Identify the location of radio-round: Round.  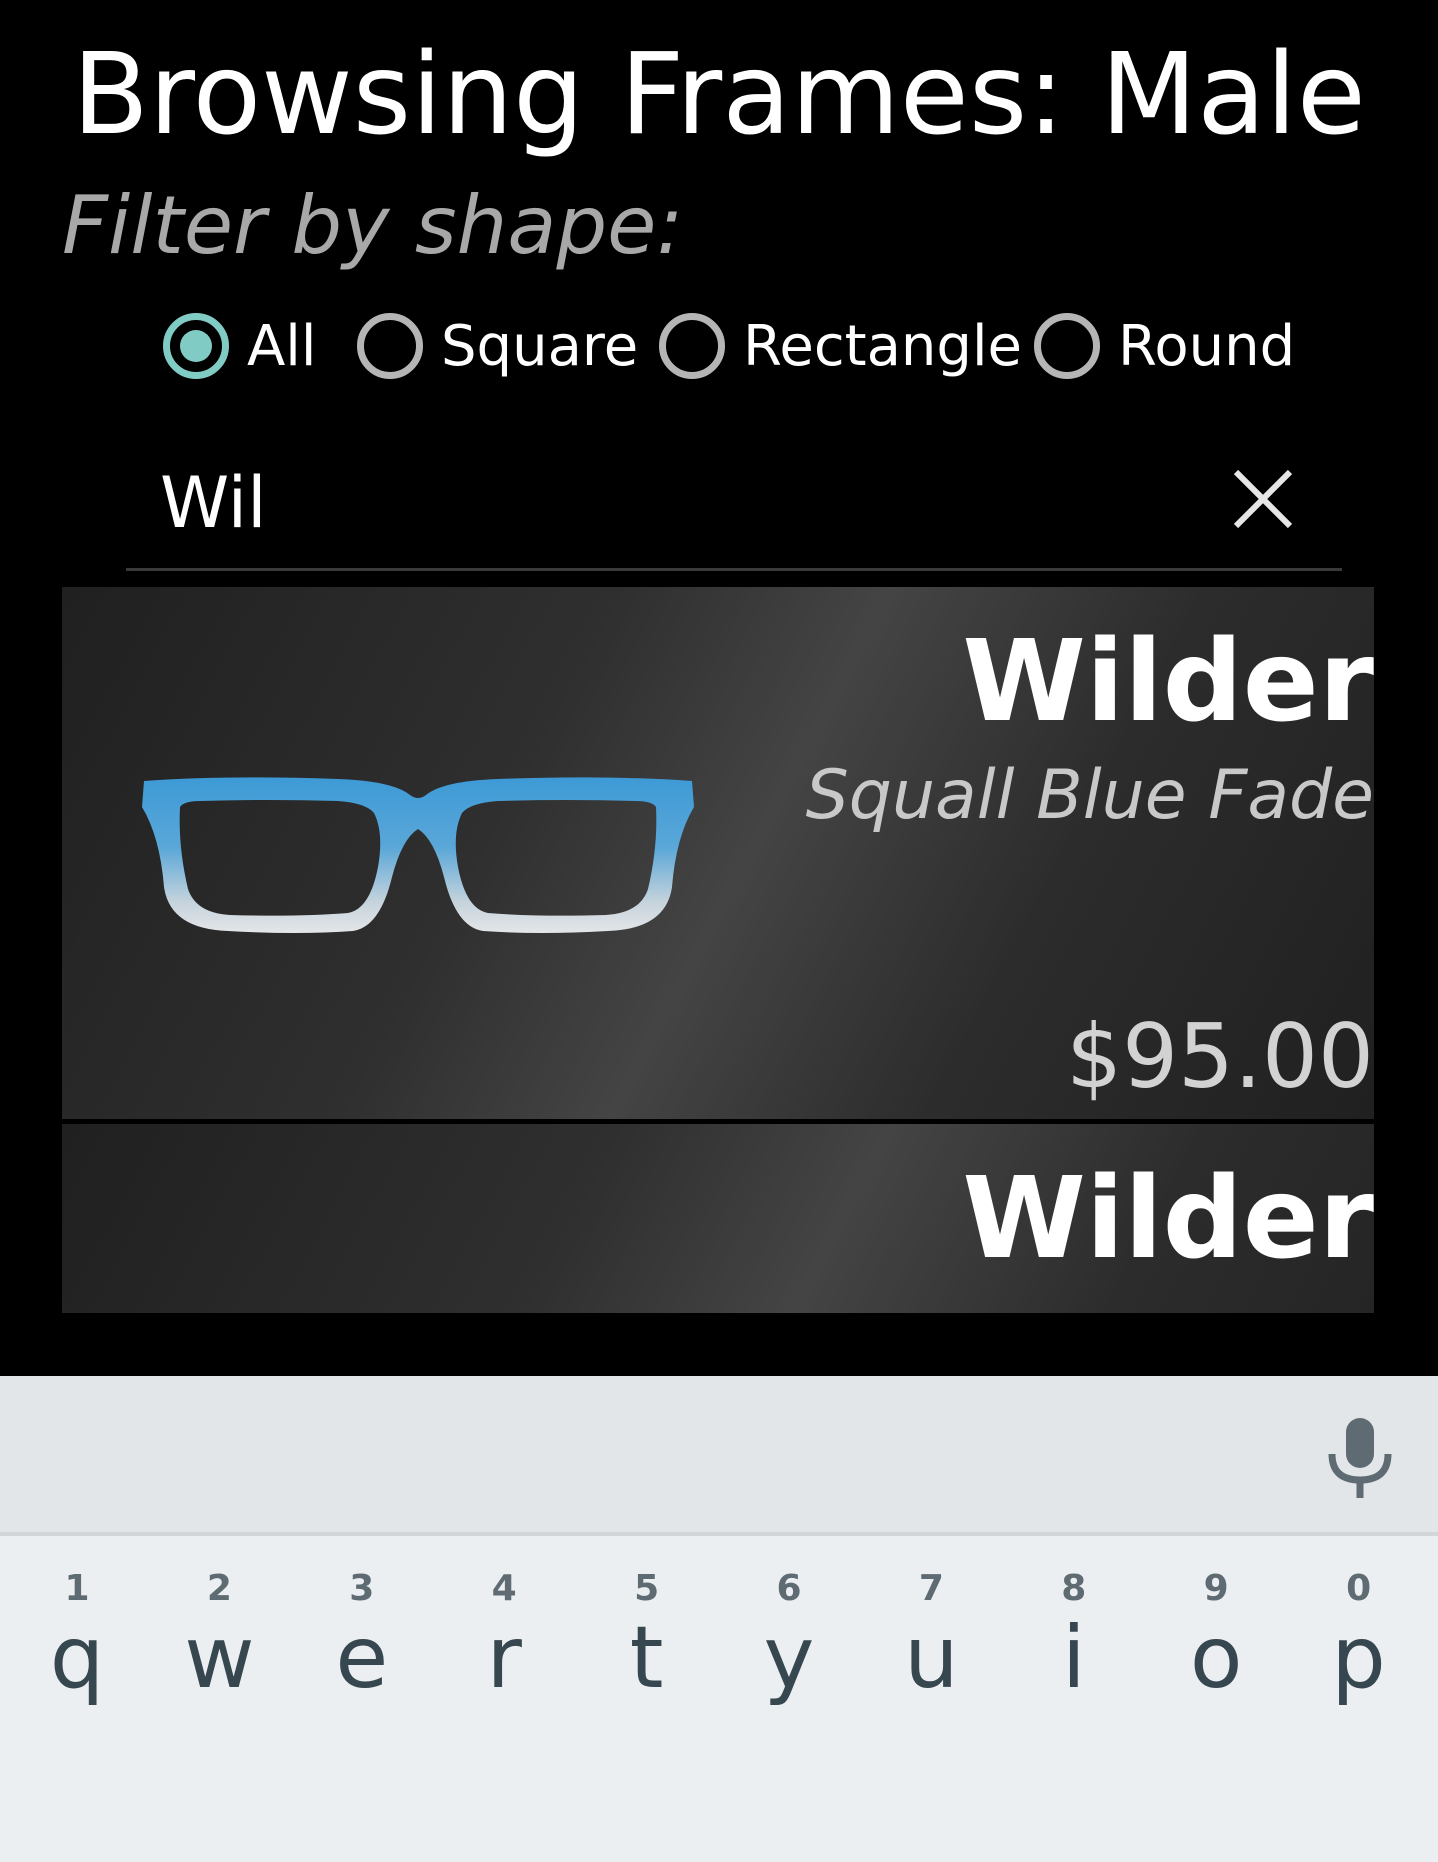
(1164, 346).